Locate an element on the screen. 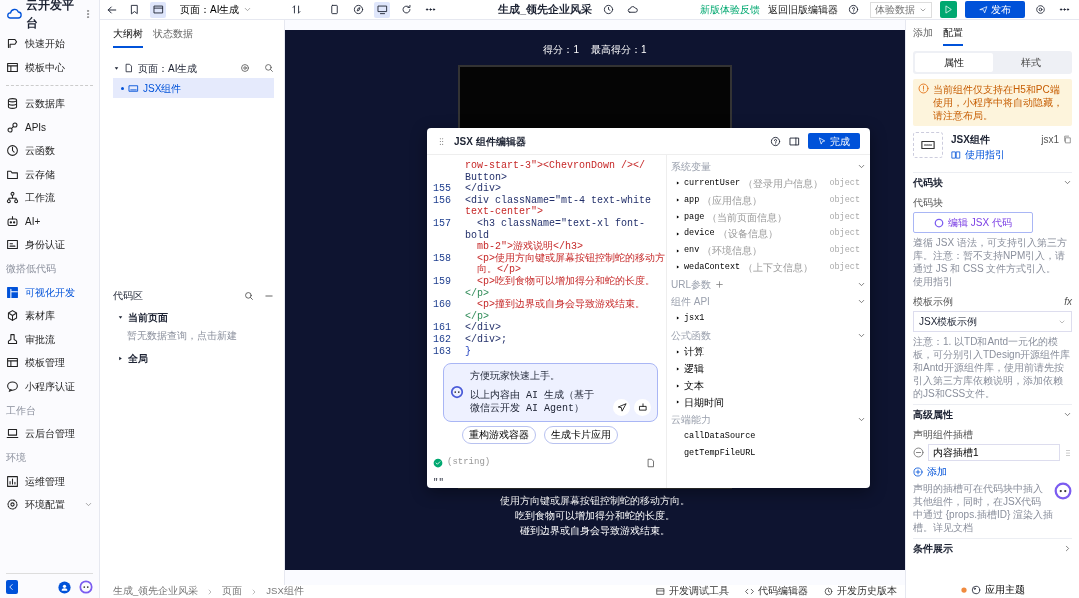 This screenshot has height=598, width=1079. variable-item: page （当前页面信息） object is located at coordinates (768, 217).